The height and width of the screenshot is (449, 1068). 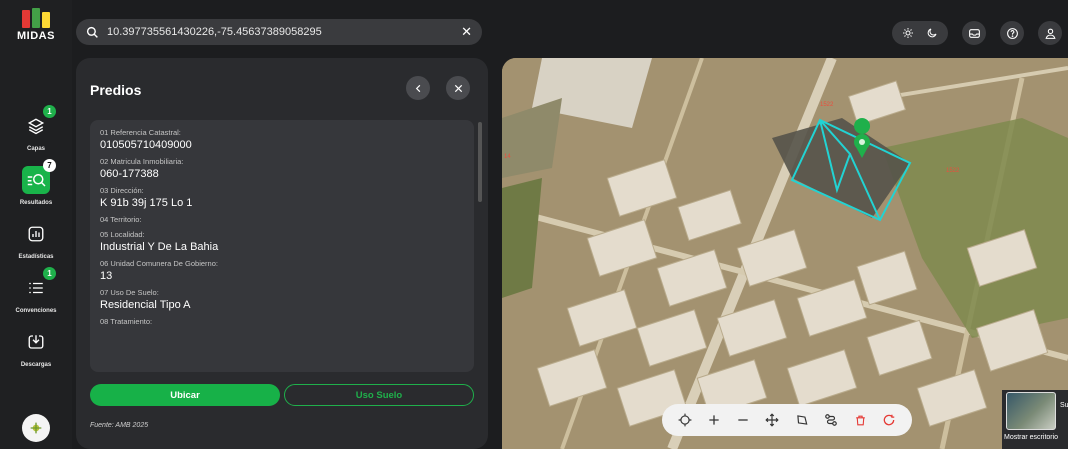 What do you see at coordinates (932, 33) in the screenshot?
I see `moon-icon` at bounding box center [932, 33].